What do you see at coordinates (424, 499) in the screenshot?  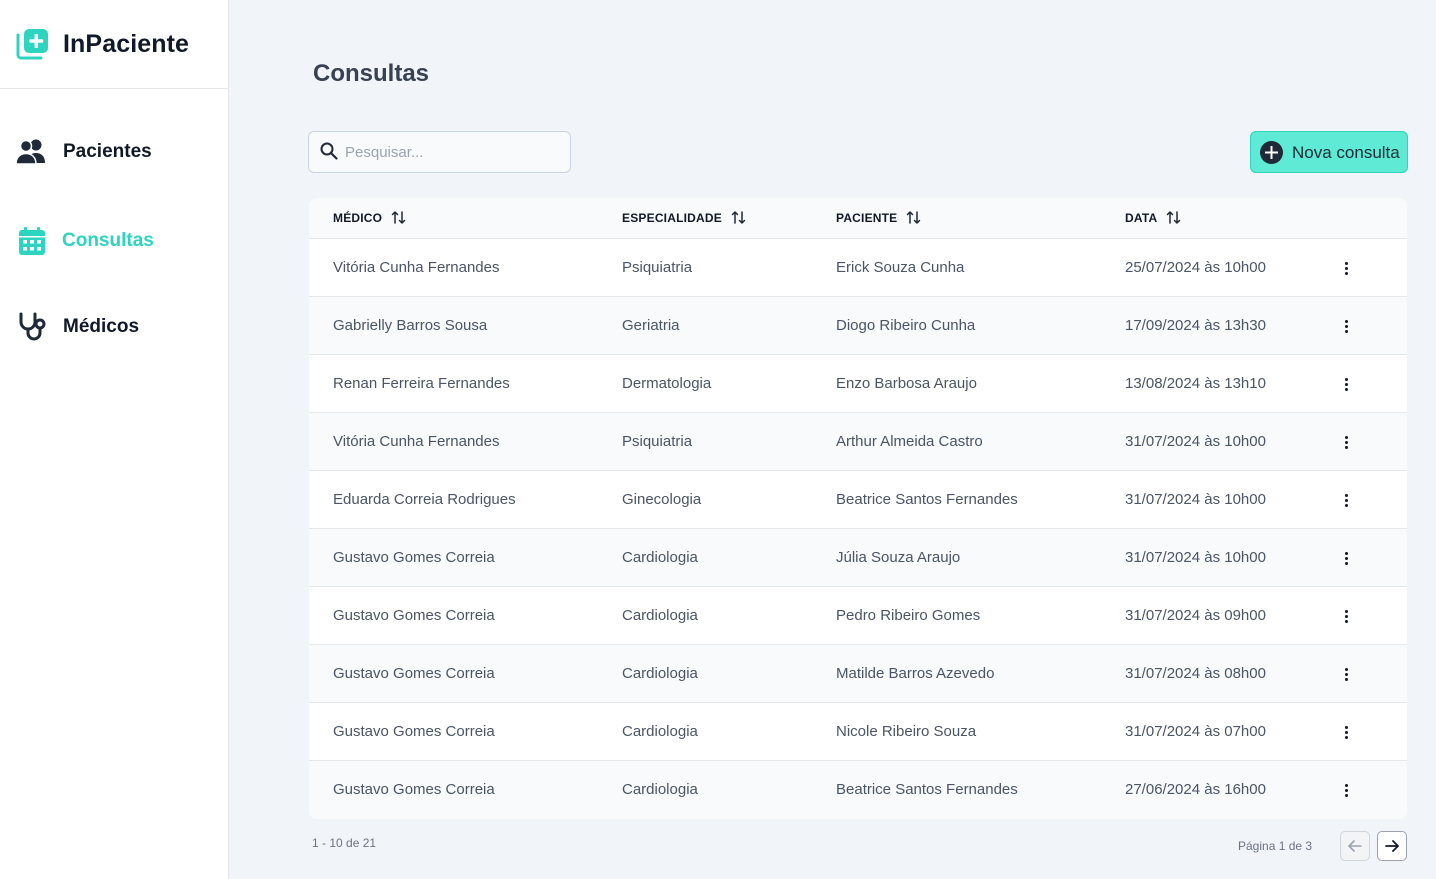 I see `cell-medico: Eduarda Correia Rodrigues` at bounding box center [424, 499].